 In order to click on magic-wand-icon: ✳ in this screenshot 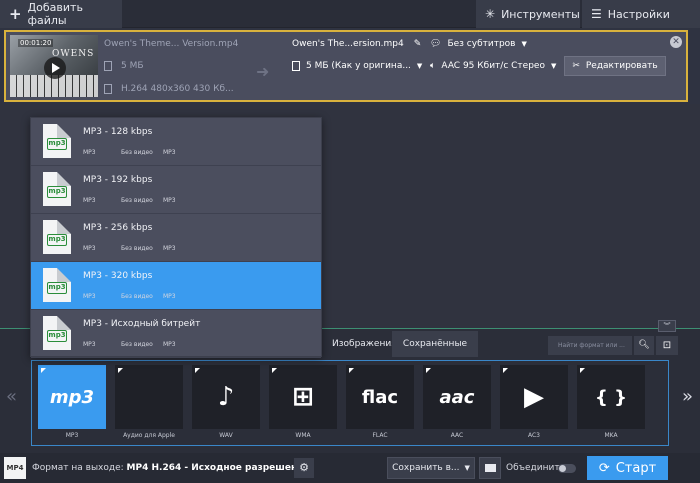, I will do `click(490, 14)`.